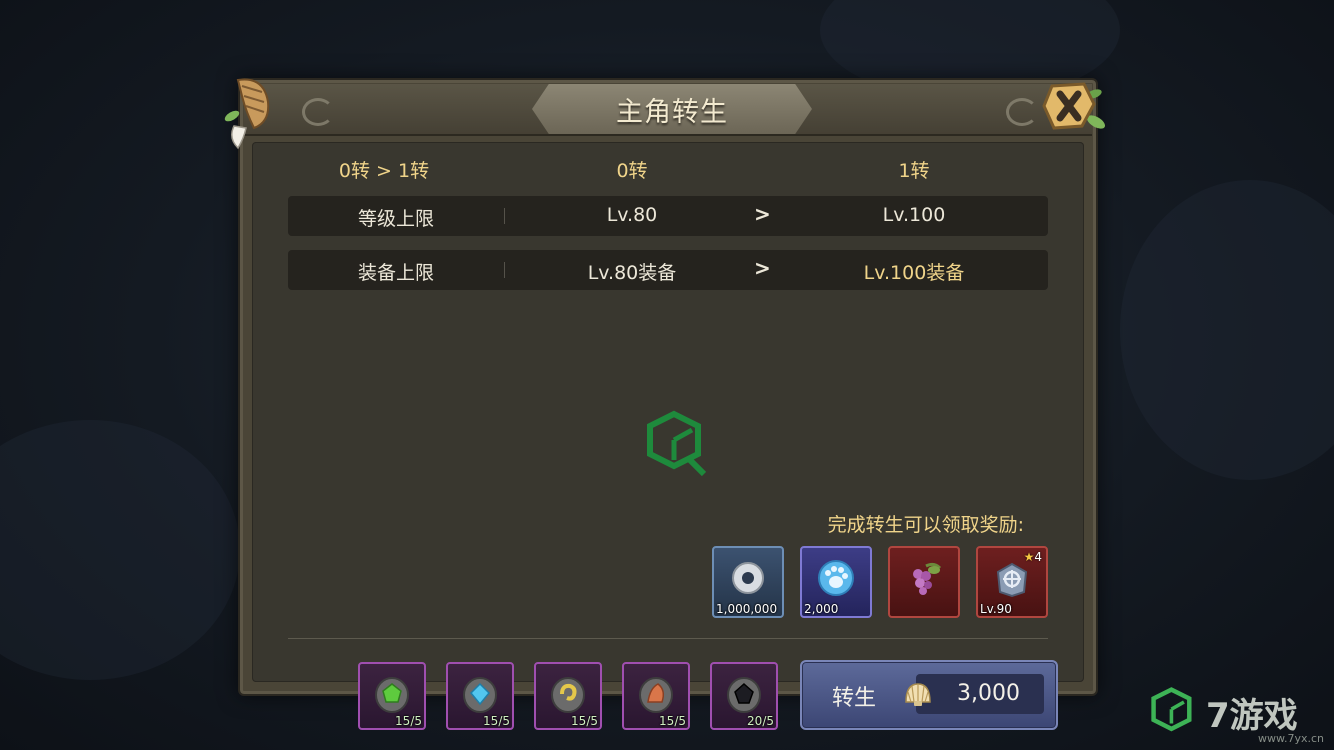 This screenshot has width=1334, height=750. I want to click on watermark-brand: 7游戏, so click(1252, 716).